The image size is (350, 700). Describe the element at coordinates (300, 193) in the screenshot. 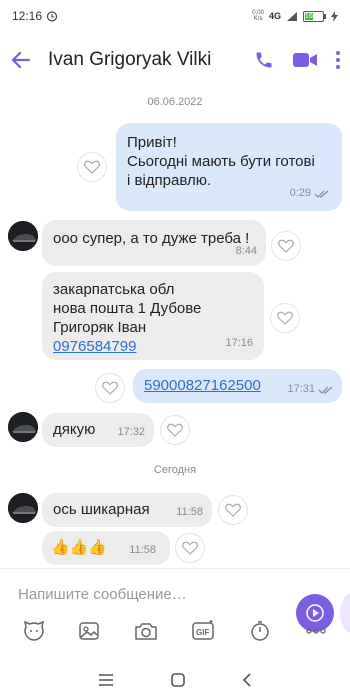

I see `message-time: 0:29` at that location.